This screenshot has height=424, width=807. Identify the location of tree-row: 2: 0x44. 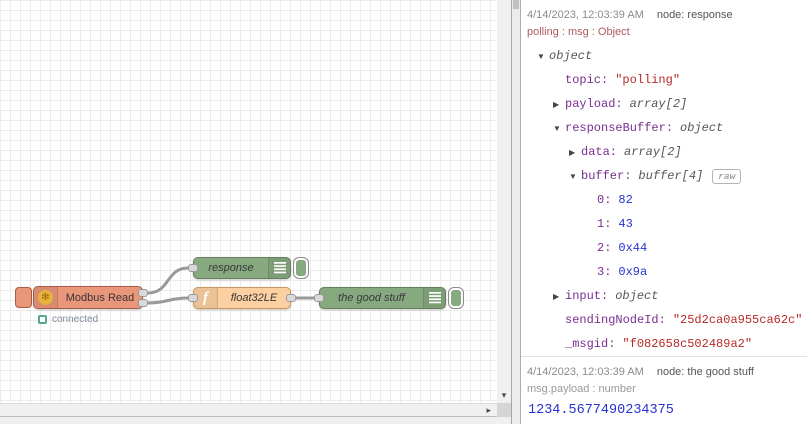
(664, 248).